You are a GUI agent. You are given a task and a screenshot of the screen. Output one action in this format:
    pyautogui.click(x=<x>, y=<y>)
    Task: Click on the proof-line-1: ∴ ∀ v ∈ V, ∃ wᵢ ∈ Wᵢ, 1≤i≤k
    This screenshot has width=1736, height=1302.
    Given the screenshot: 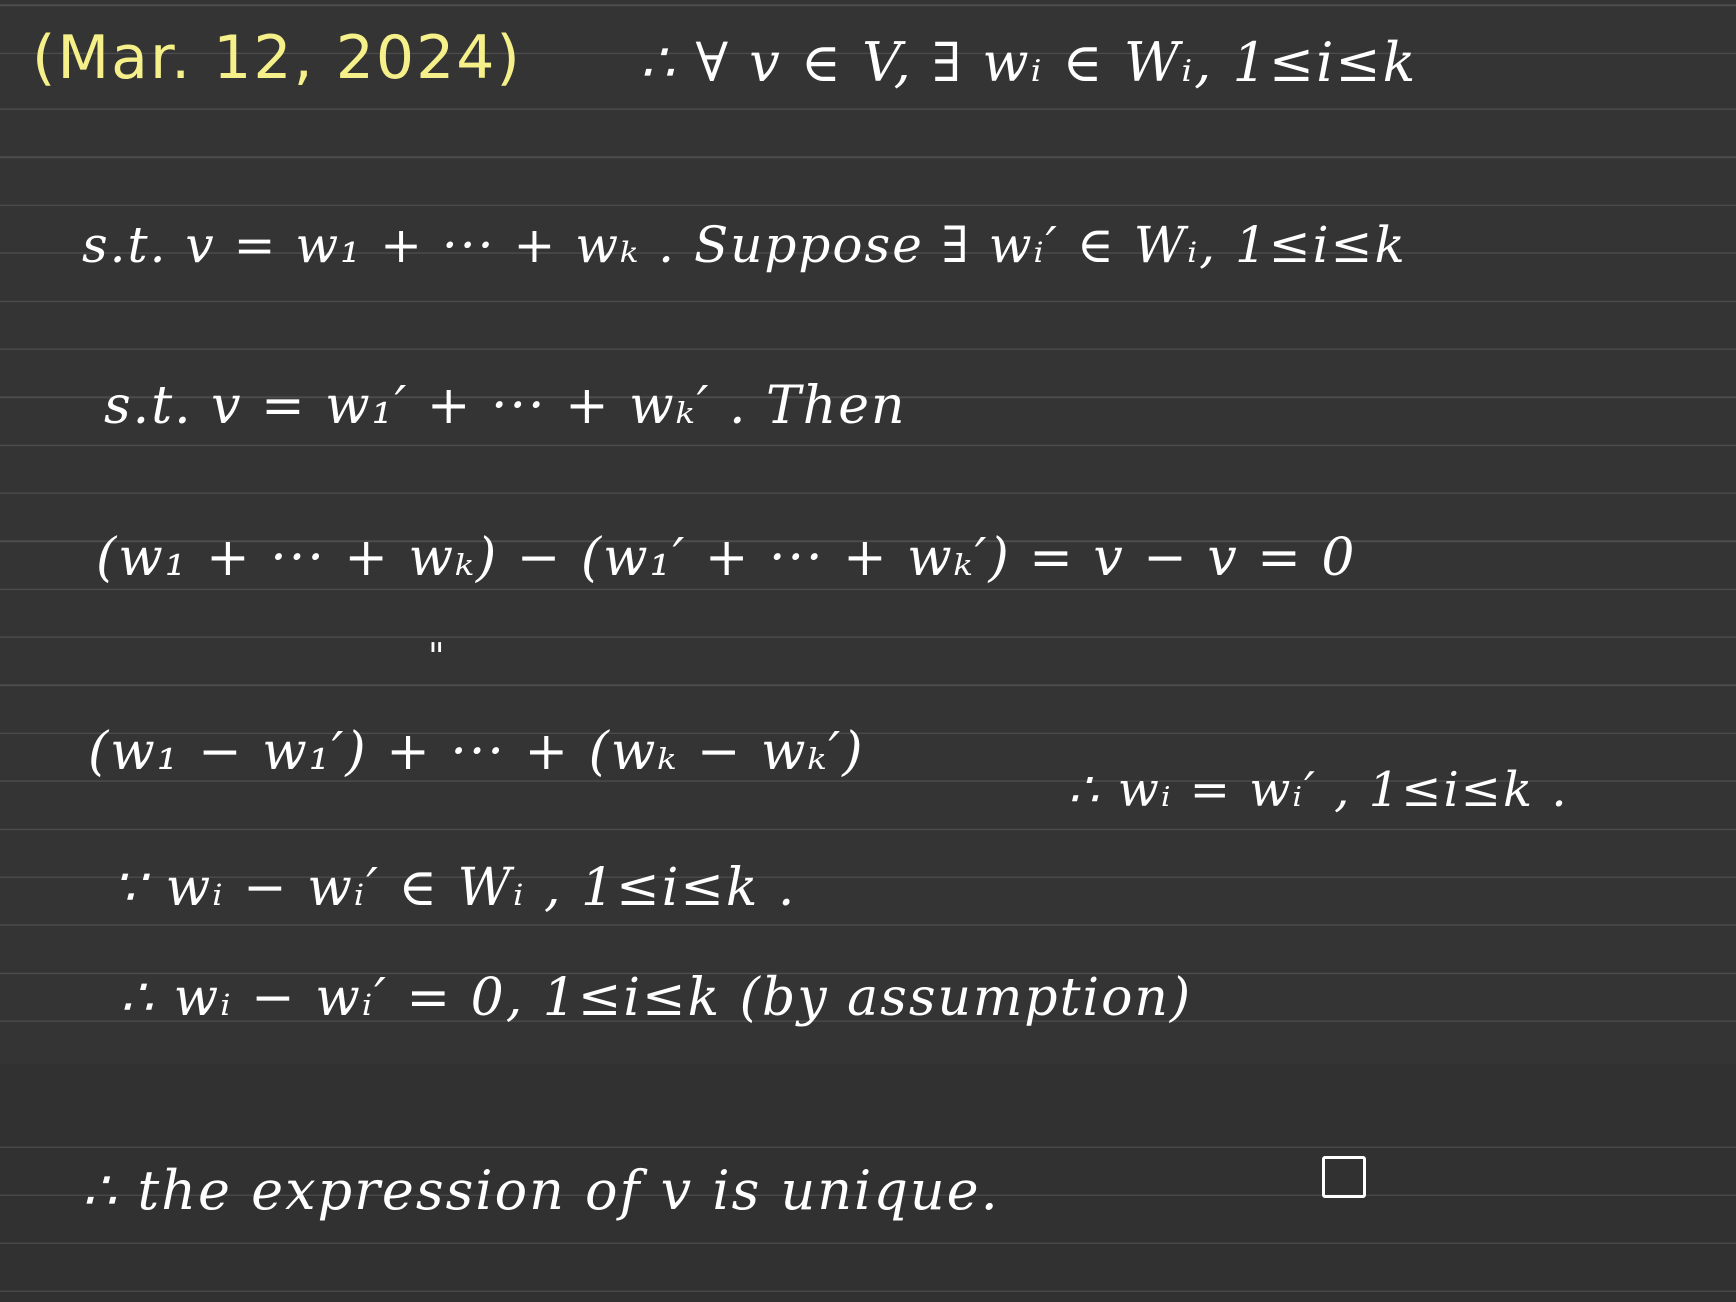 What is the action you would take?
    pyautogui.click(x=1029, y=62)
    